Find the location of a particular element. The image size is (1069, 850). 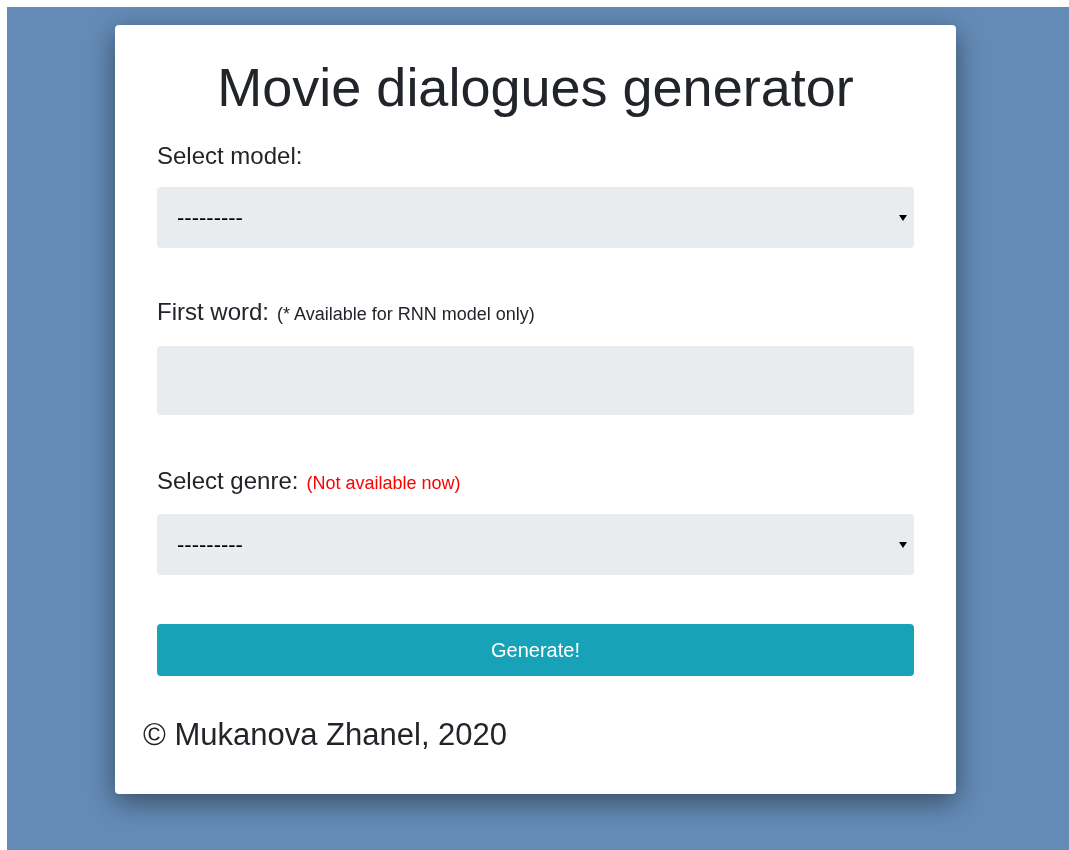

copyright-text: © Mukanova Zhanel, 2020 is located at coordinates (326, 735).